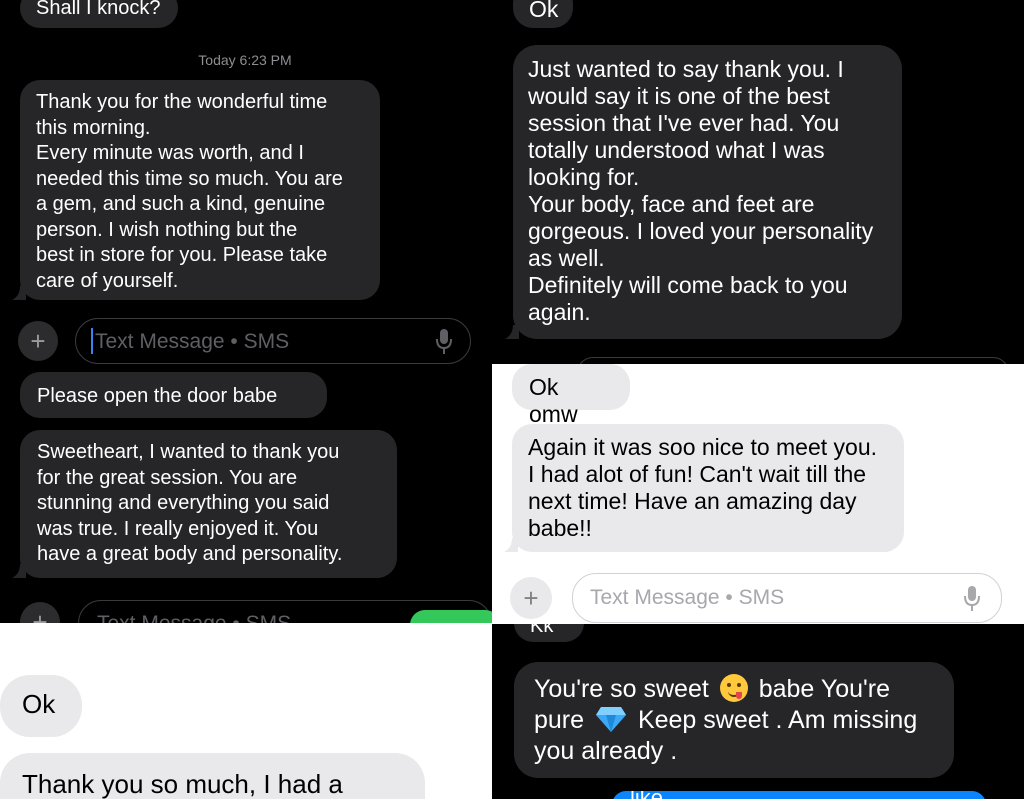  What do you see at coordinates (451, 616) in the screenshot?
I see `sent-message-bubble` at bounding box center [451, 616].